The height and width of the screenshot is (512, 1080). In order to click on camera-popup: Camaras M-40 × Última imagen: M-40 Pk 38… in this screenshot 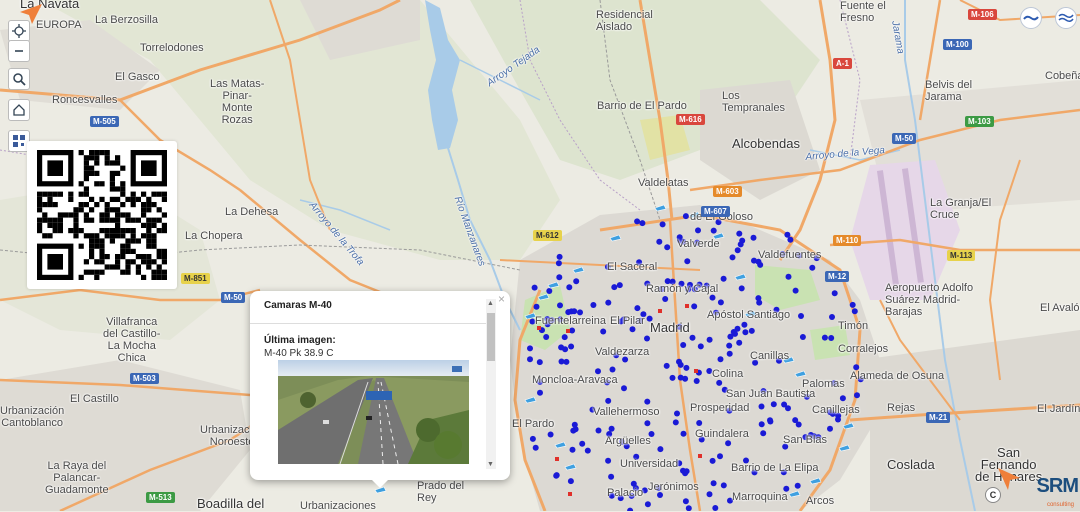, I will do `click(380, 389)`.